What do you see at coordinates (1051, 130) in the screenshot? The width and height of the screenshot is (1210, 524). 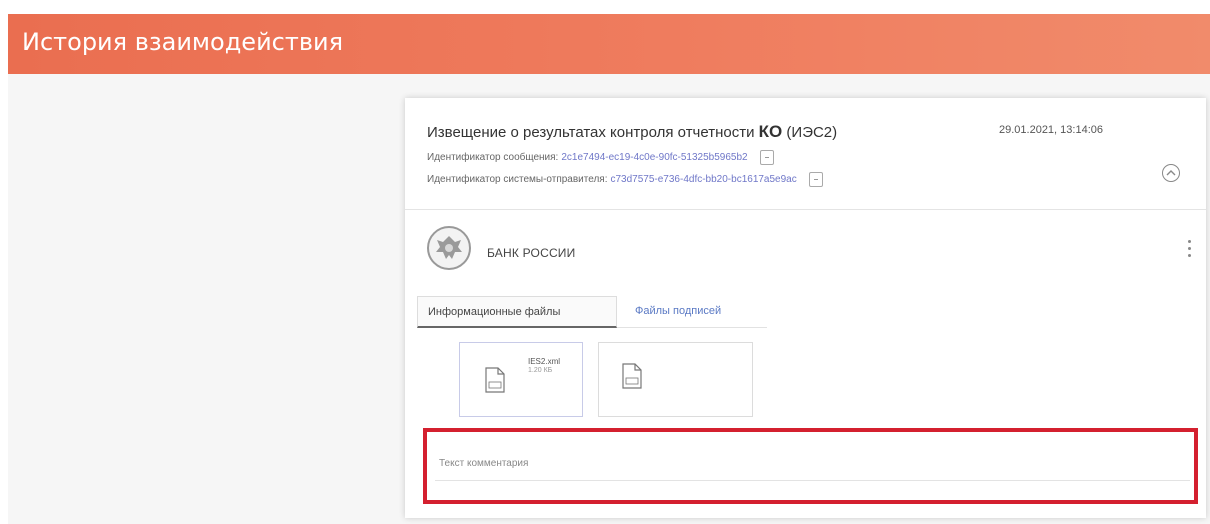 I see `message-date: 29.01.2021, 13:14:06` at bounding box center [1051, 130].